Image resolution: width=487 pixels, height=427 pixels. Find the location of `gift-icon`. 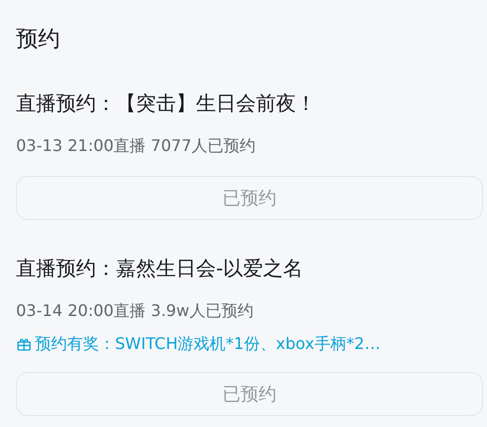

gift-icon is located at coordinates (24, 344).